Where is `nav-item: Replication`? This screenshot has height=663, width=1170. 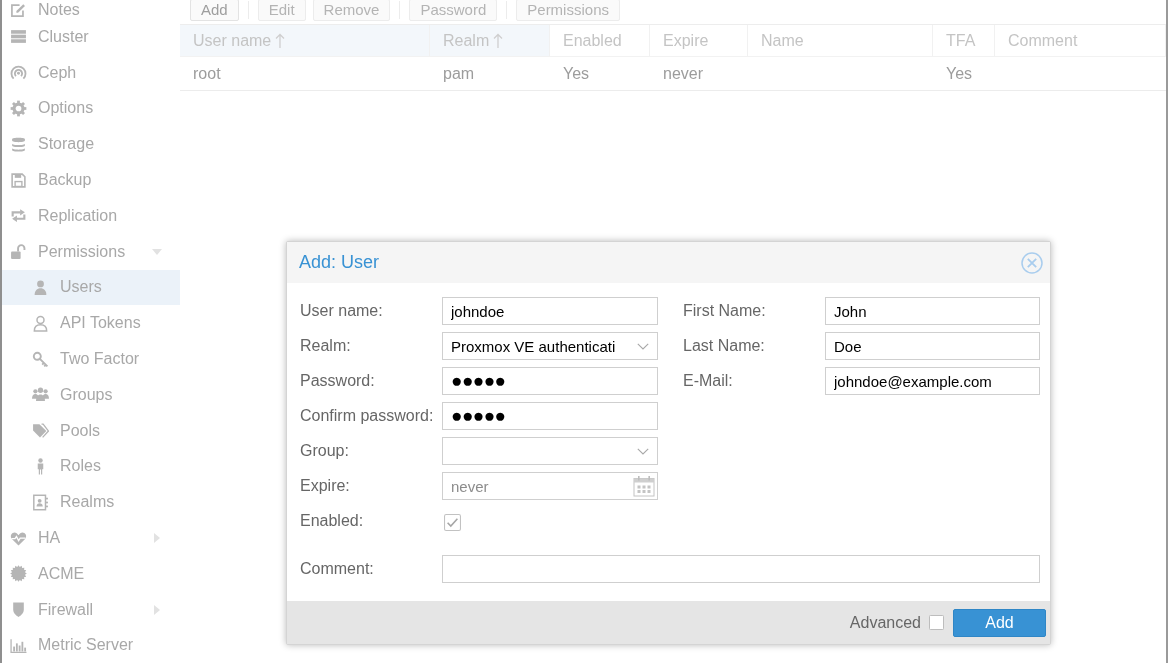
nav-item: Replication is located at coordinates (91, 216).